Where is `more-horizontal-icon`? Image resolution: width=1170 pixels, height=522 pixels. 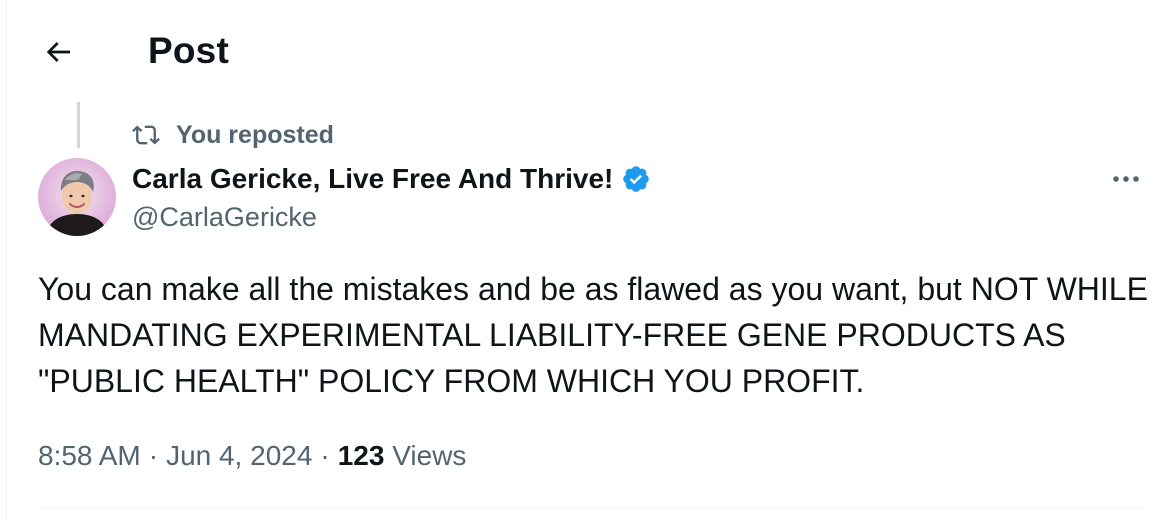
more-horizontal-icon is located at coordinates (1126, 179).